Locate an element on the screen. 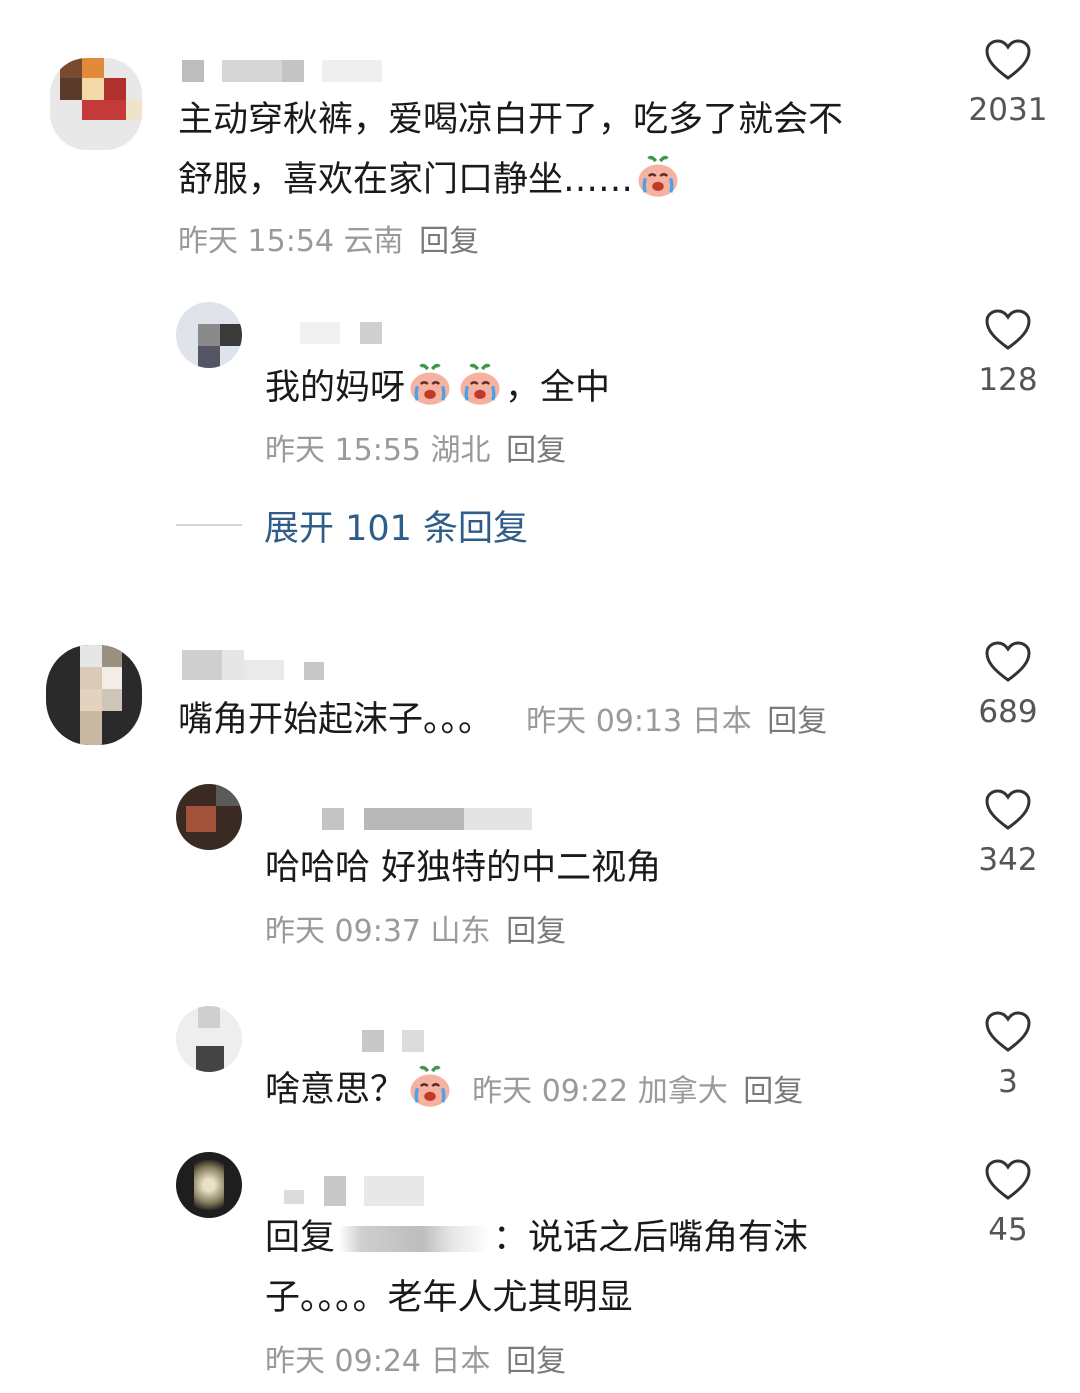 This screenshot has height=1393, width=1080. comment-text: 主动穿秋裤，爱喝凉白开了，吃多了就会不 is located at coordinates (511, 120).